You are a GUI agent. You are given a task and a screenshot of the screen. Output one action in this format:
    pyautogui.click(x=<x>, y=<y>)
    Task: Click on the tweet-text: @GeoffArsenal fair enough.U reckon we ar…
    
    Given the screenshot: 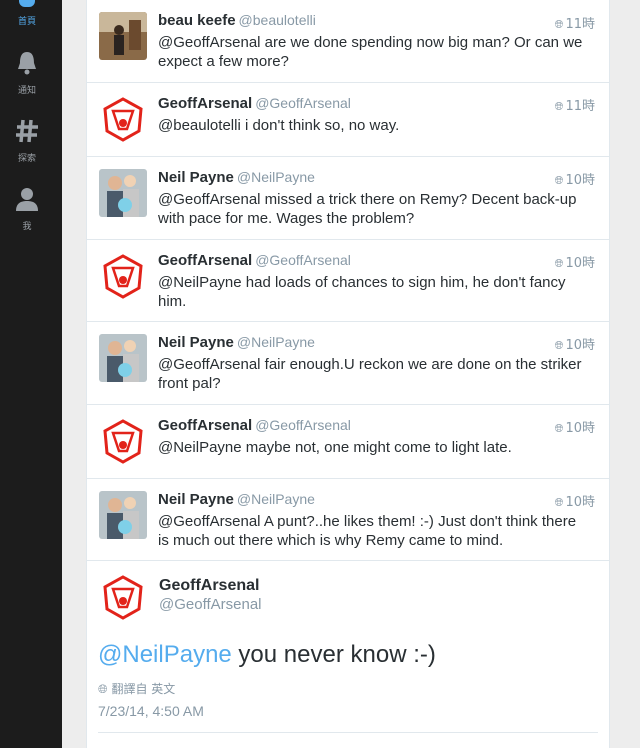 What is the action you would take?
    pyautogui.click(x=370, y=374)
    